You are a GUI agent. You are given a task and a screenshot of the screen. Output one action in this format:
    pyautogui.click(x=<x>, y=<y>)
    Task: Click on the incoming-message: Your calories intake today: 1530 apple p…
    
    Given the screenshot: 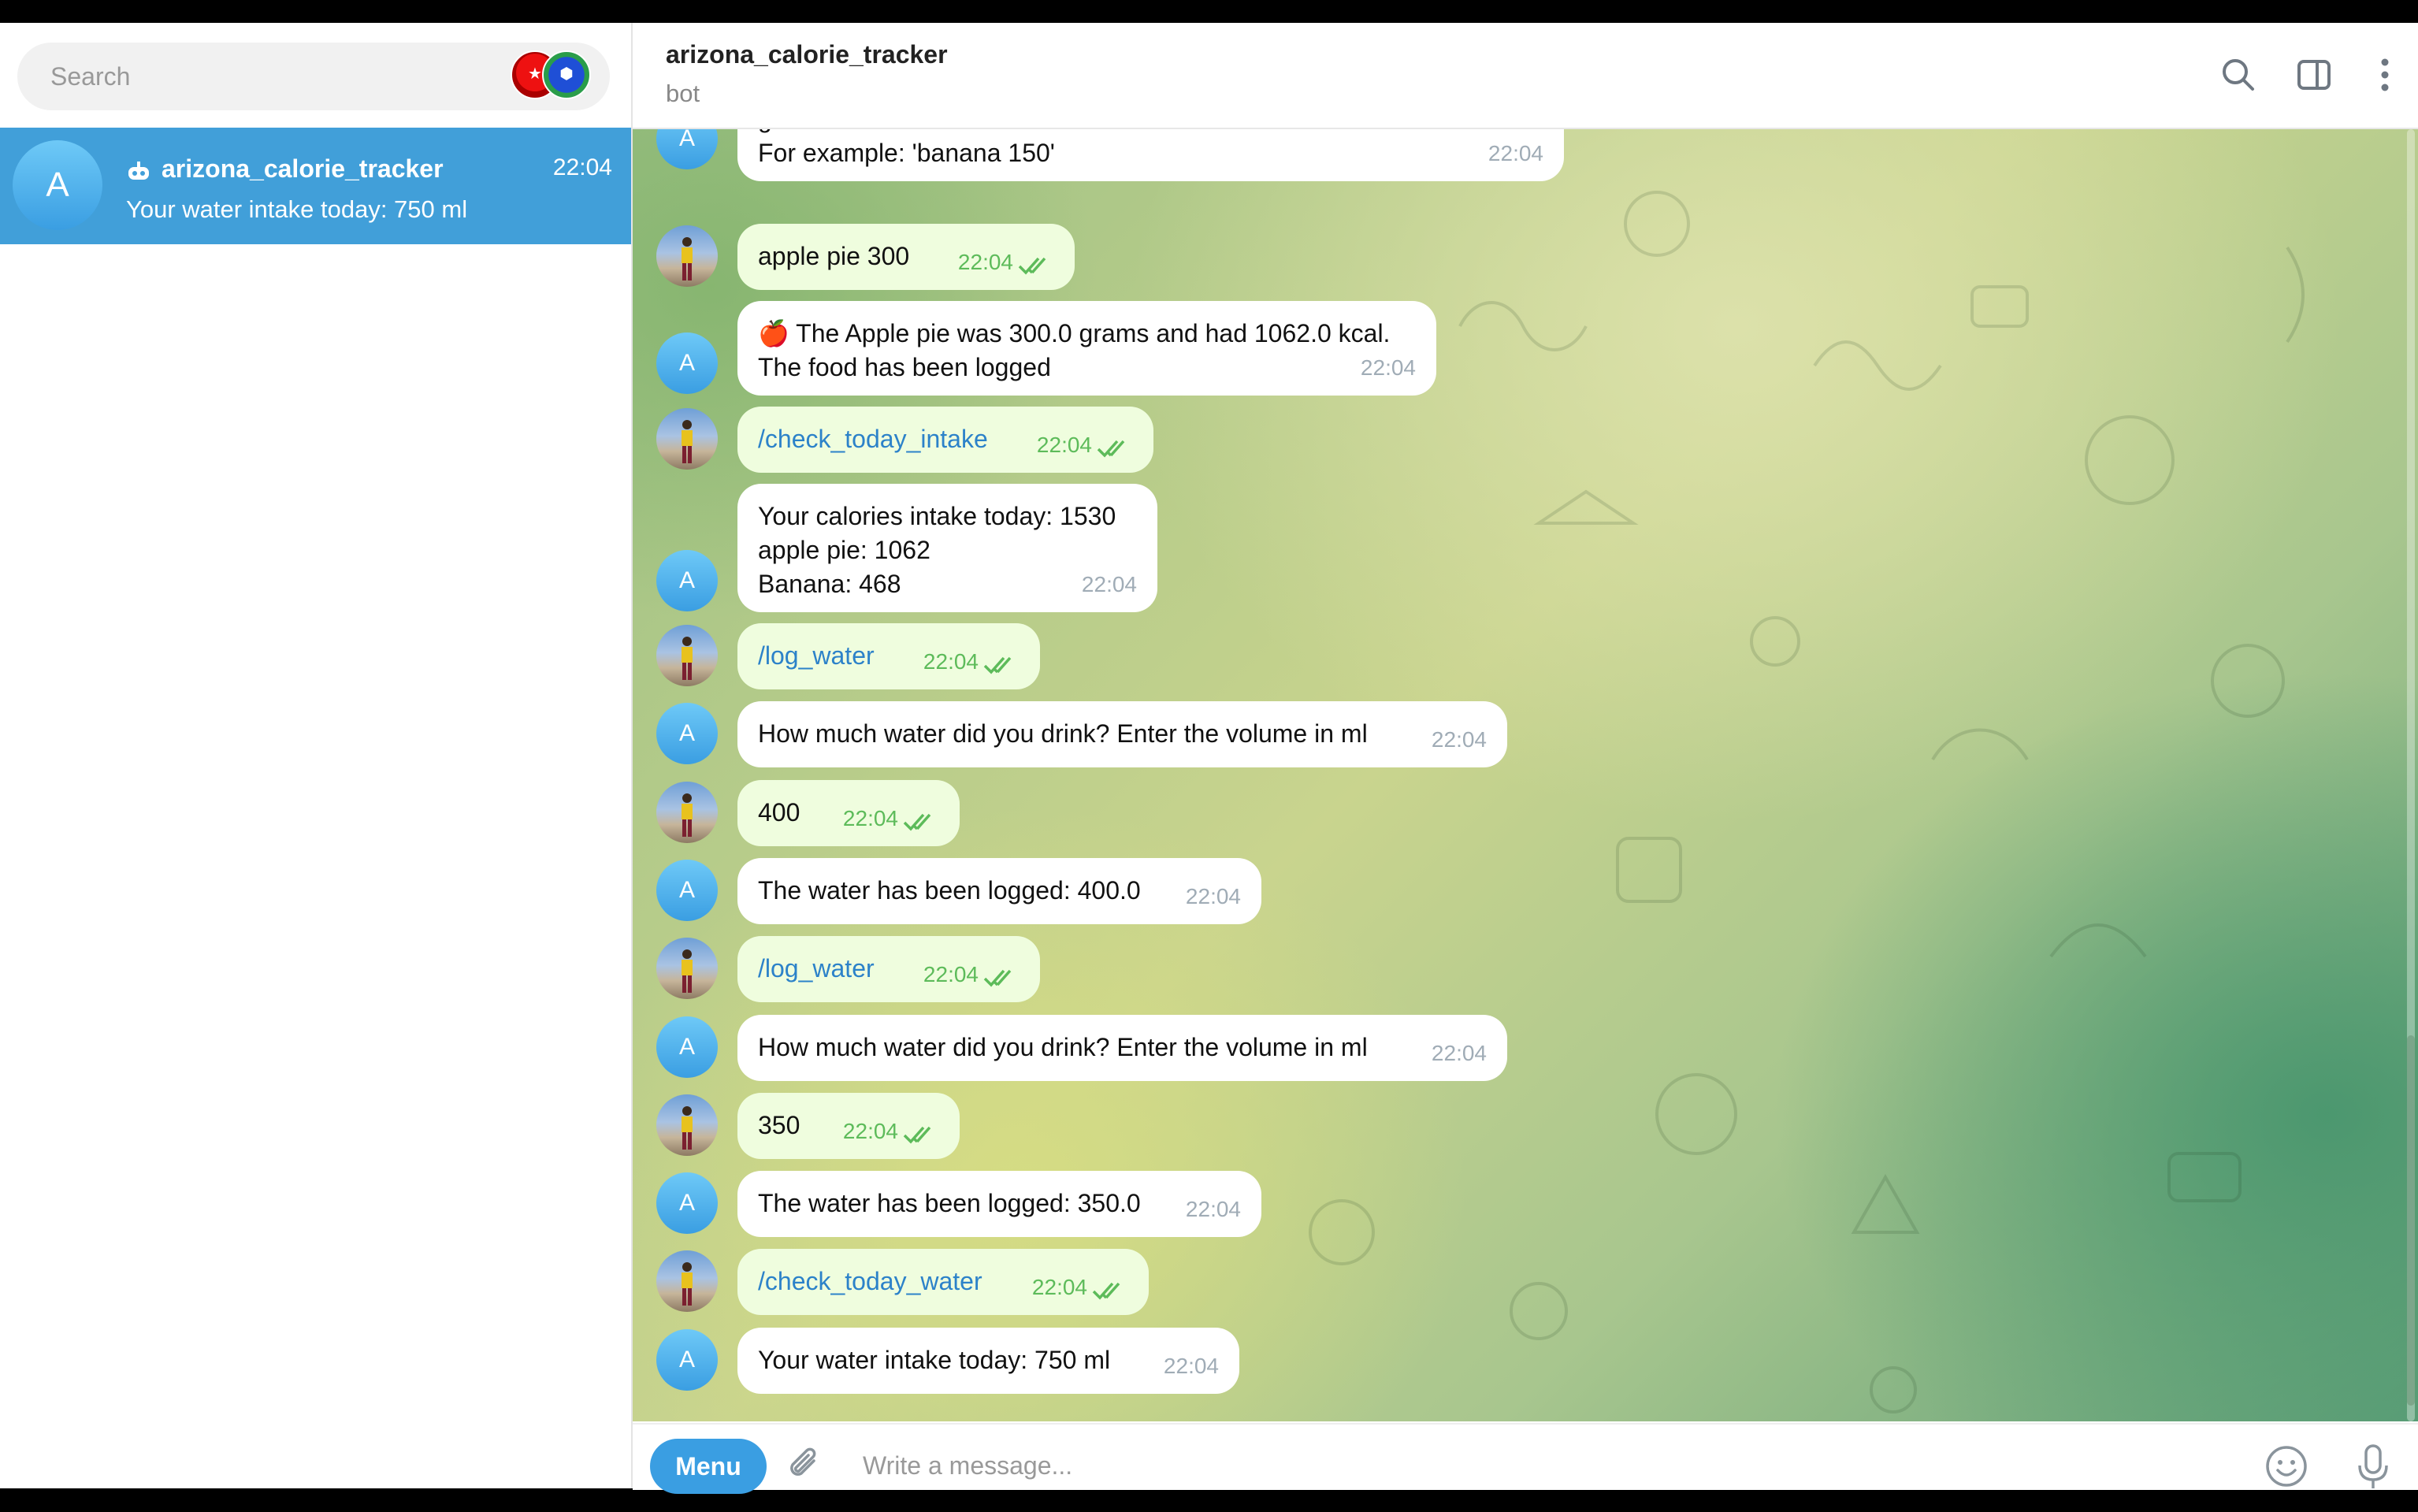 What is the action you would take?
    pyautogui.click(x=947, y=548)
    